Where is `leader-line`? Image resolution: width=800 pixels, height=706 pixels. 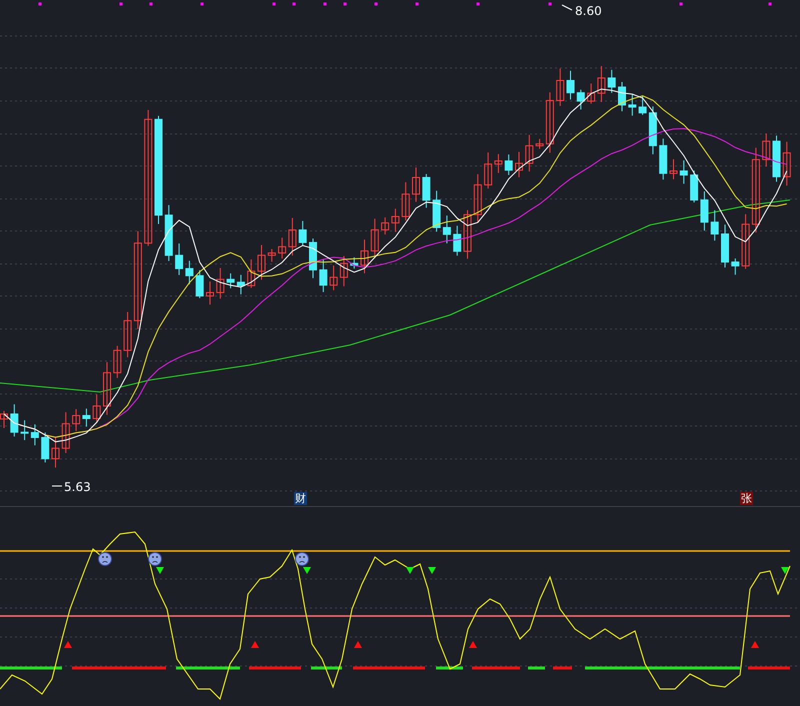
leader-line is located at coordinates (567, 7).